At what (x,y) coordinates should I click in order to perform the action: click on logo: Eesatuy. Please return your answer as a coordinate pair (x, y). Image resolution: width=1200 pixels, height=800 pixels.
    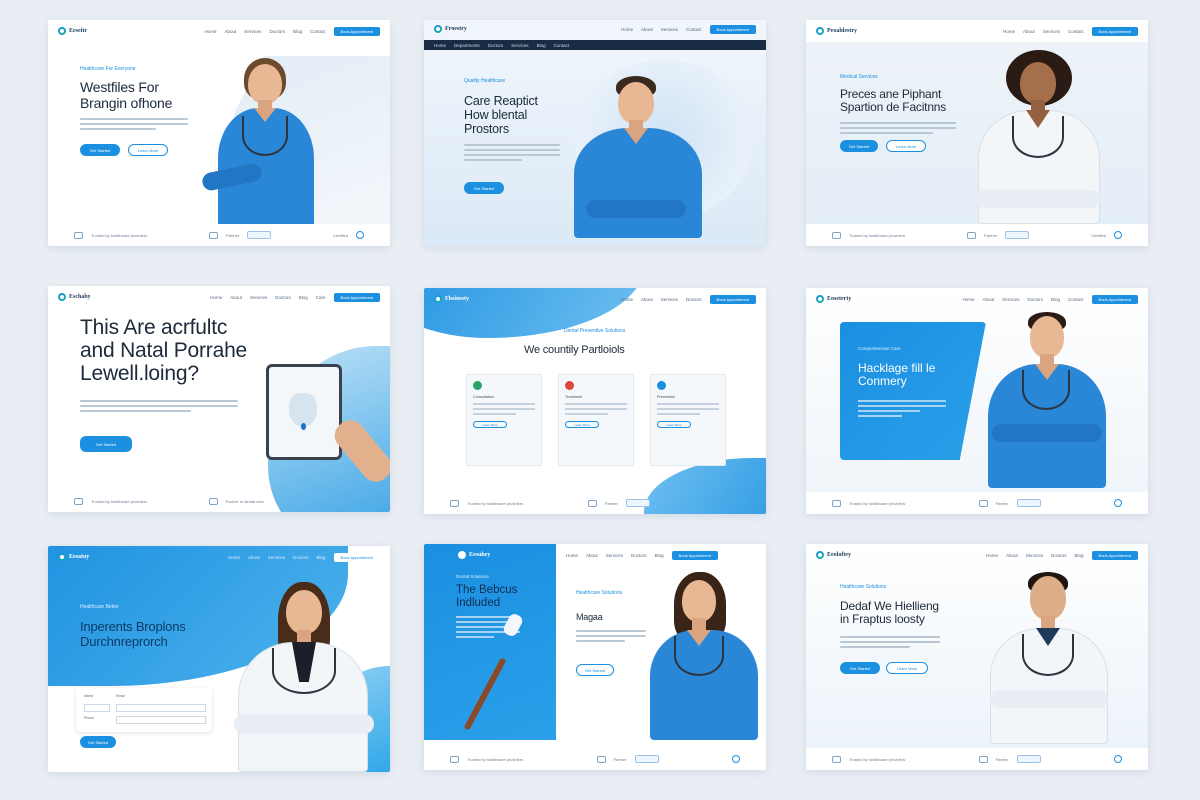
    Looking at the image, I should click on (73, 557).